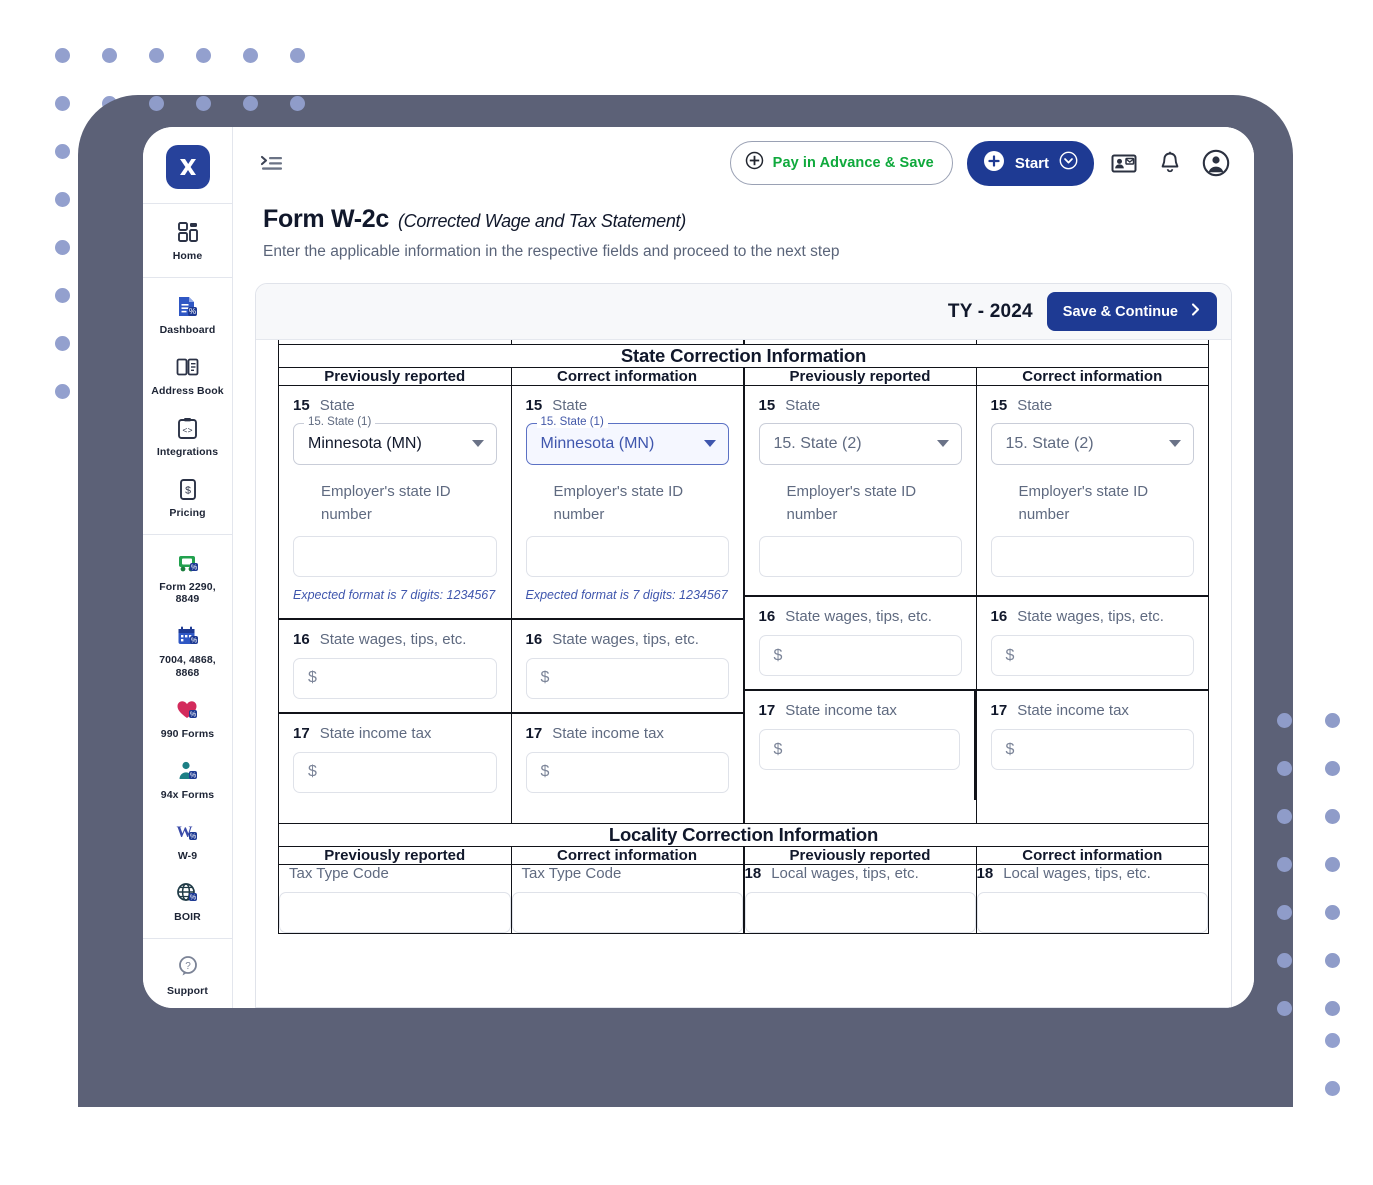  What do you see at coordinates (188, 893) in the screenshot?
I see `globe-icon: %` at bounding box center [188, 893].